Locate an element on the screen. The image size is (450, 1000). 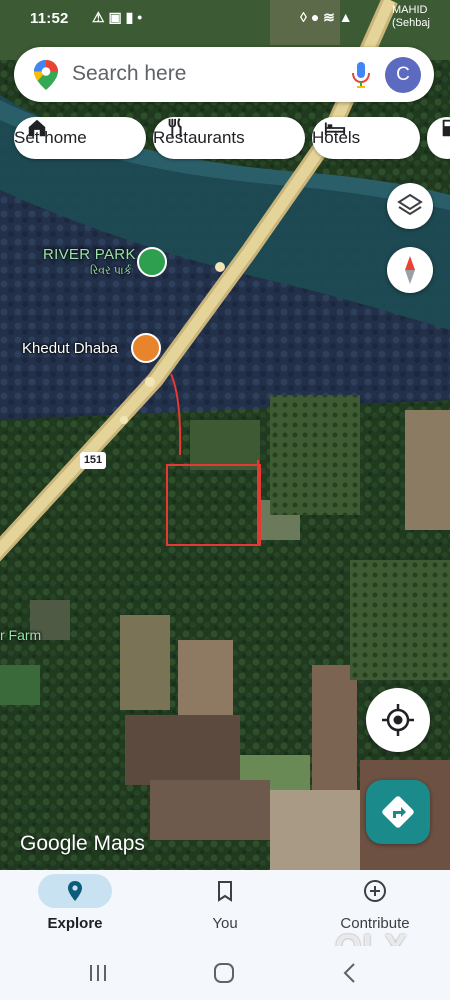
nav-explore-label: Explore is located at coordinates (75, 923).